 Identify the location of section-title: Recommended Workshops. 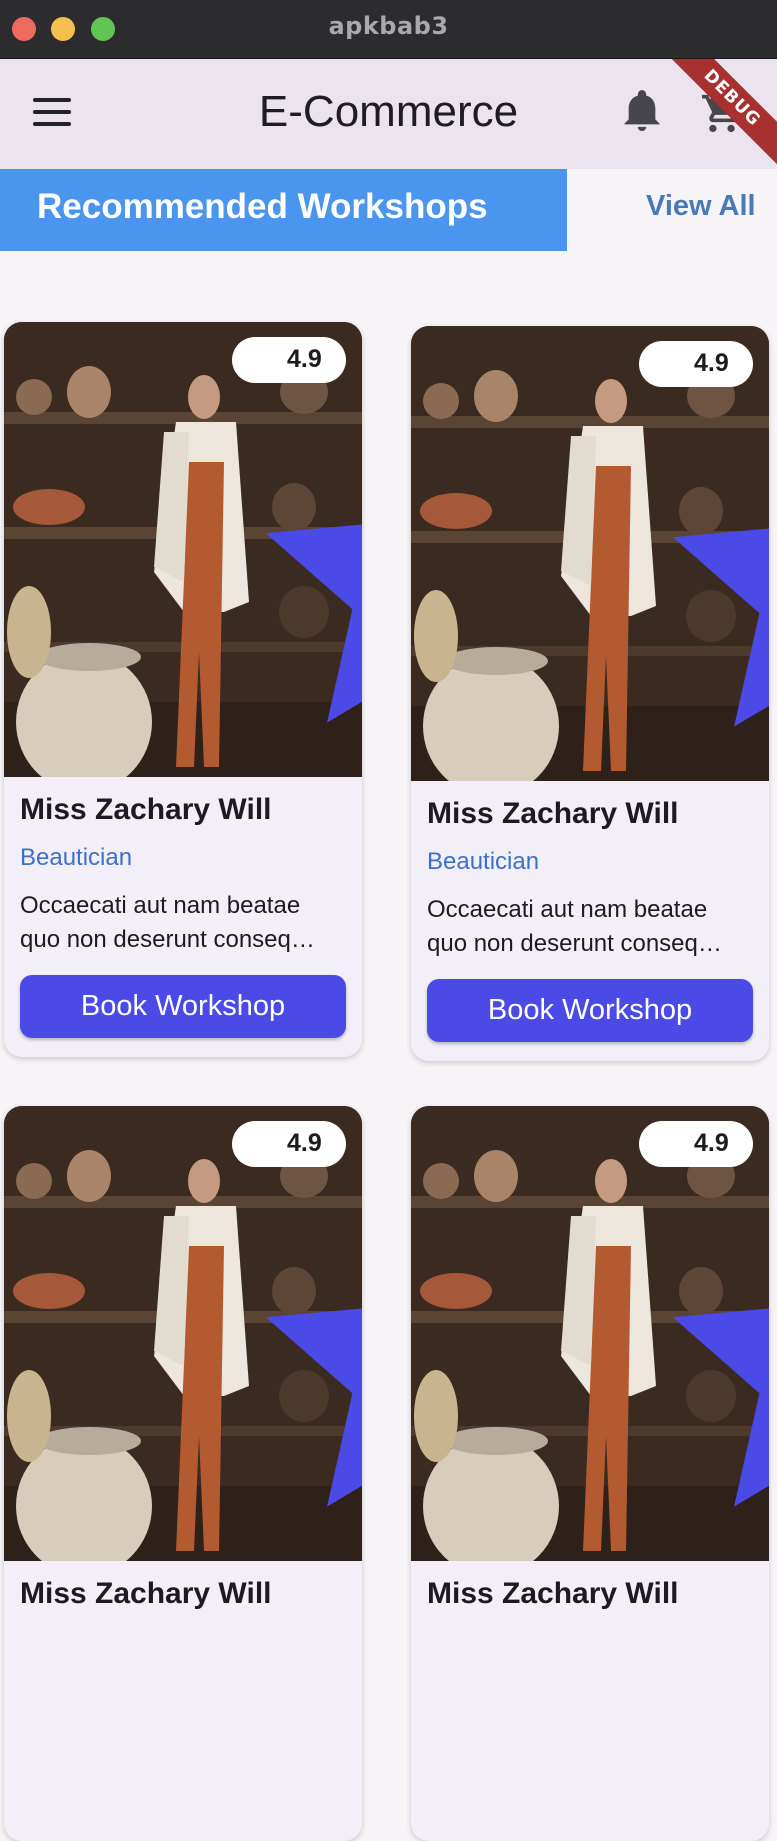
(262, 206).